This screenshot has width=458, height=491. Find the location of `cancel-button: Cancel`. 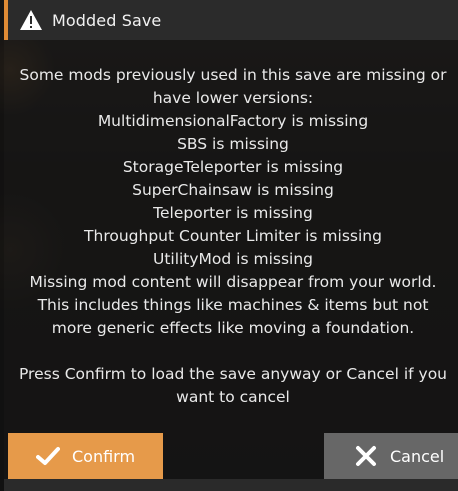

cancel-button: Cancel is located at coordinates (391, 456).